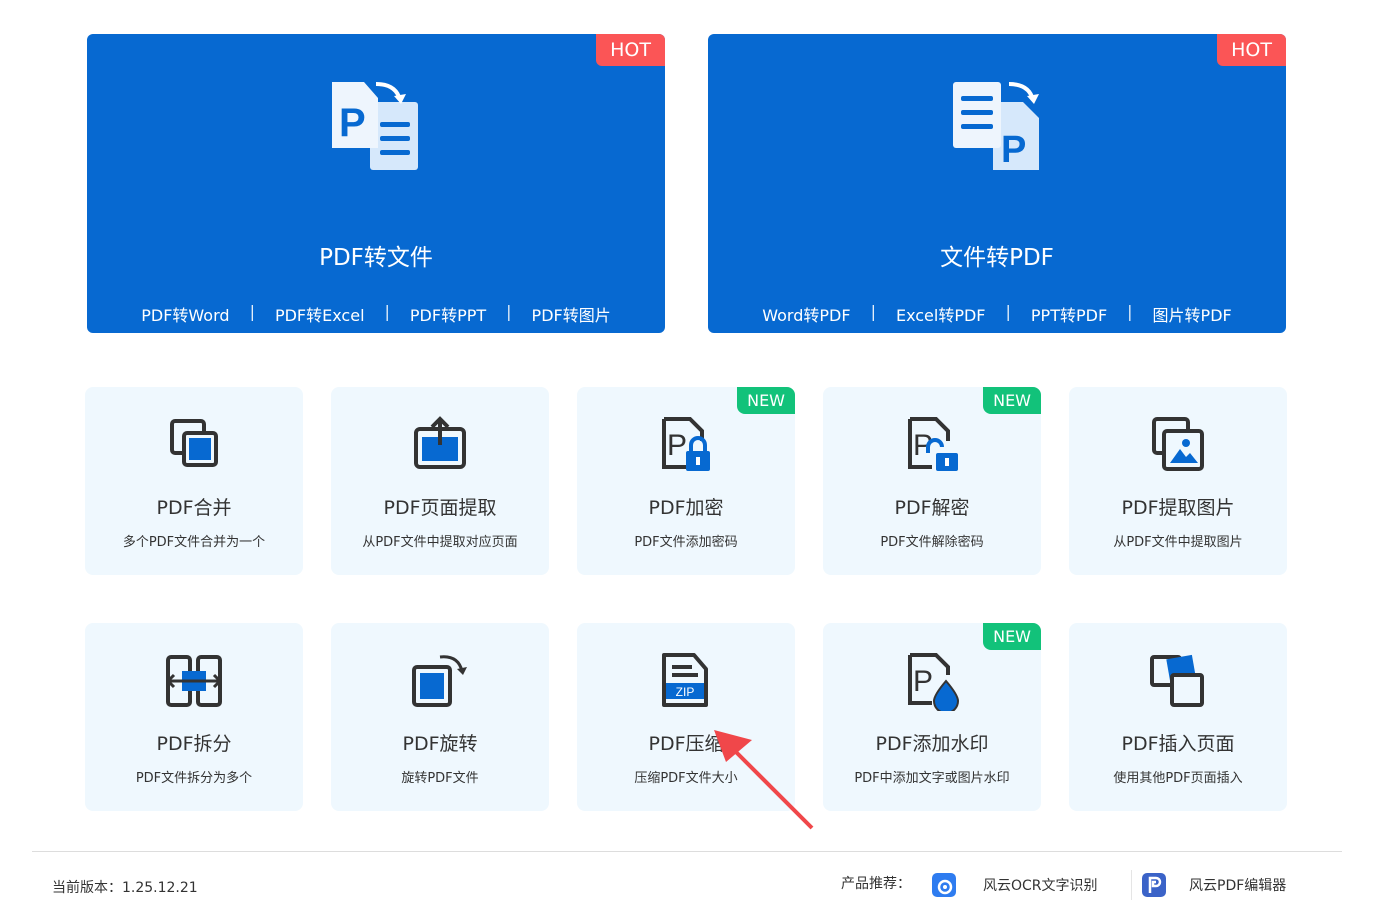 Image resolution: width=1374 pixels, height=919 pixels. Describe the element at coordinates (440, 778) in the screenshot. I see `tool-desc: 旋转PDF文件` at that location.